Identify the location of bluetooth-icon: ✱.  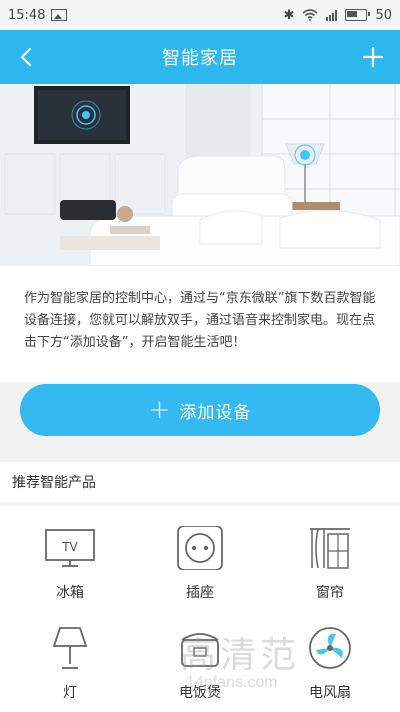
(289, 15).